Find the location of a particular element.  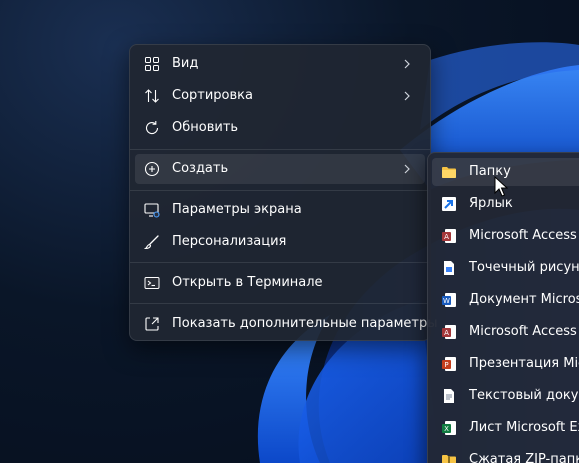

submenu-item-zip: Сжатая ZIP-папка is located at coordinates (505, 454).